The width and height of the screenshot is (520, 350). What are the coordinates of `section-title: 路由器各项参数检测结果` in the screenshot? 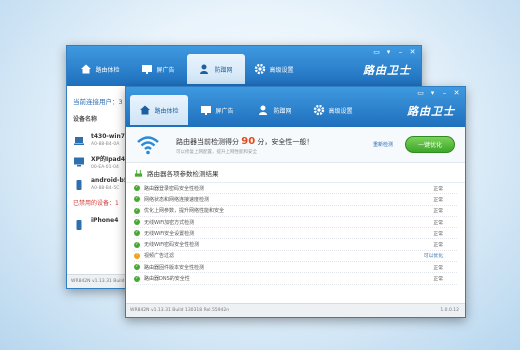 It's located at (183, 174).